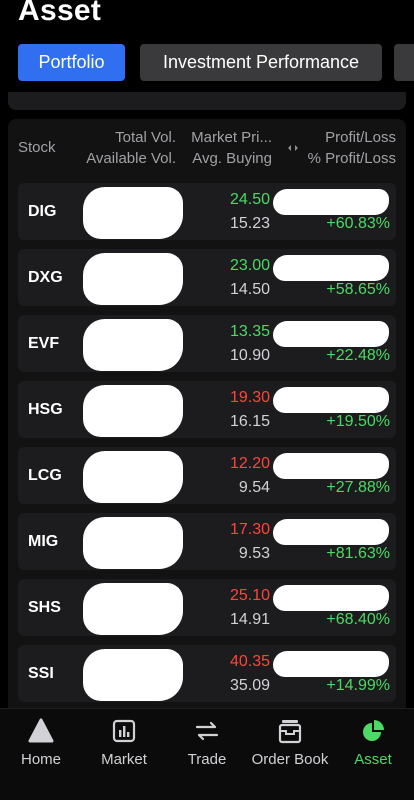 The height and width of the screenshot is (800, 414). Describe the element at coordinates (249, 421) in the screenshot. I see `avg-buying-price: 16.15` at that location.